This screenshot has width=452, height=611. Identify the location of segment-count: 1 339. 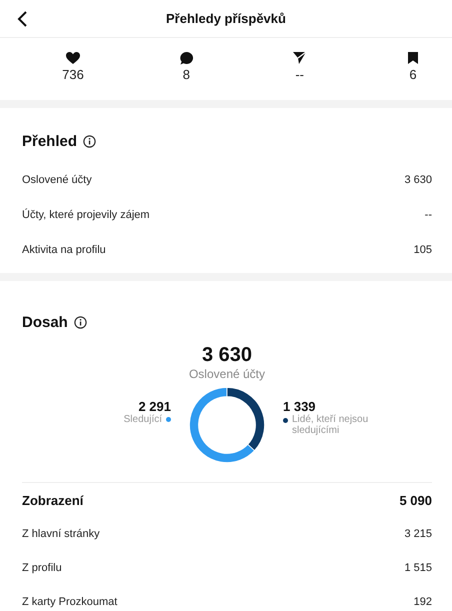
(299, 406).